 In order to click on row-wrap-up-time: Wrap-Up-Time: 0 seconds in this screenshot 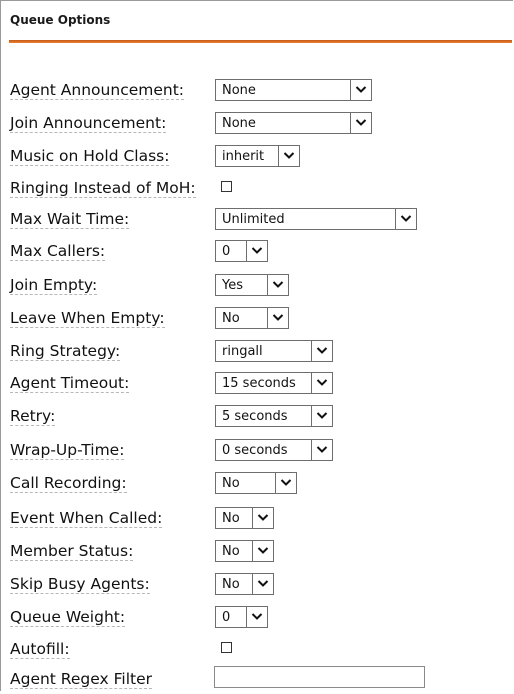, I will do `click(257, 450)`.